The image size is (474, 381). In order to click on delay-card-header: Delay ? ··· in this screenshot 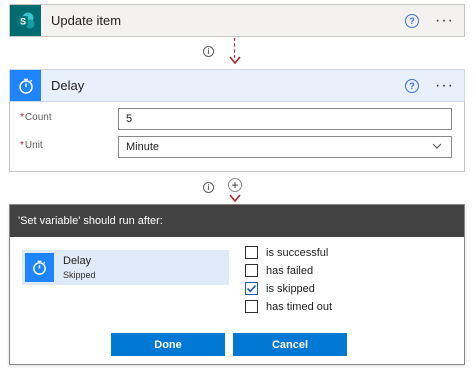, I will do `click(237, 85)`.